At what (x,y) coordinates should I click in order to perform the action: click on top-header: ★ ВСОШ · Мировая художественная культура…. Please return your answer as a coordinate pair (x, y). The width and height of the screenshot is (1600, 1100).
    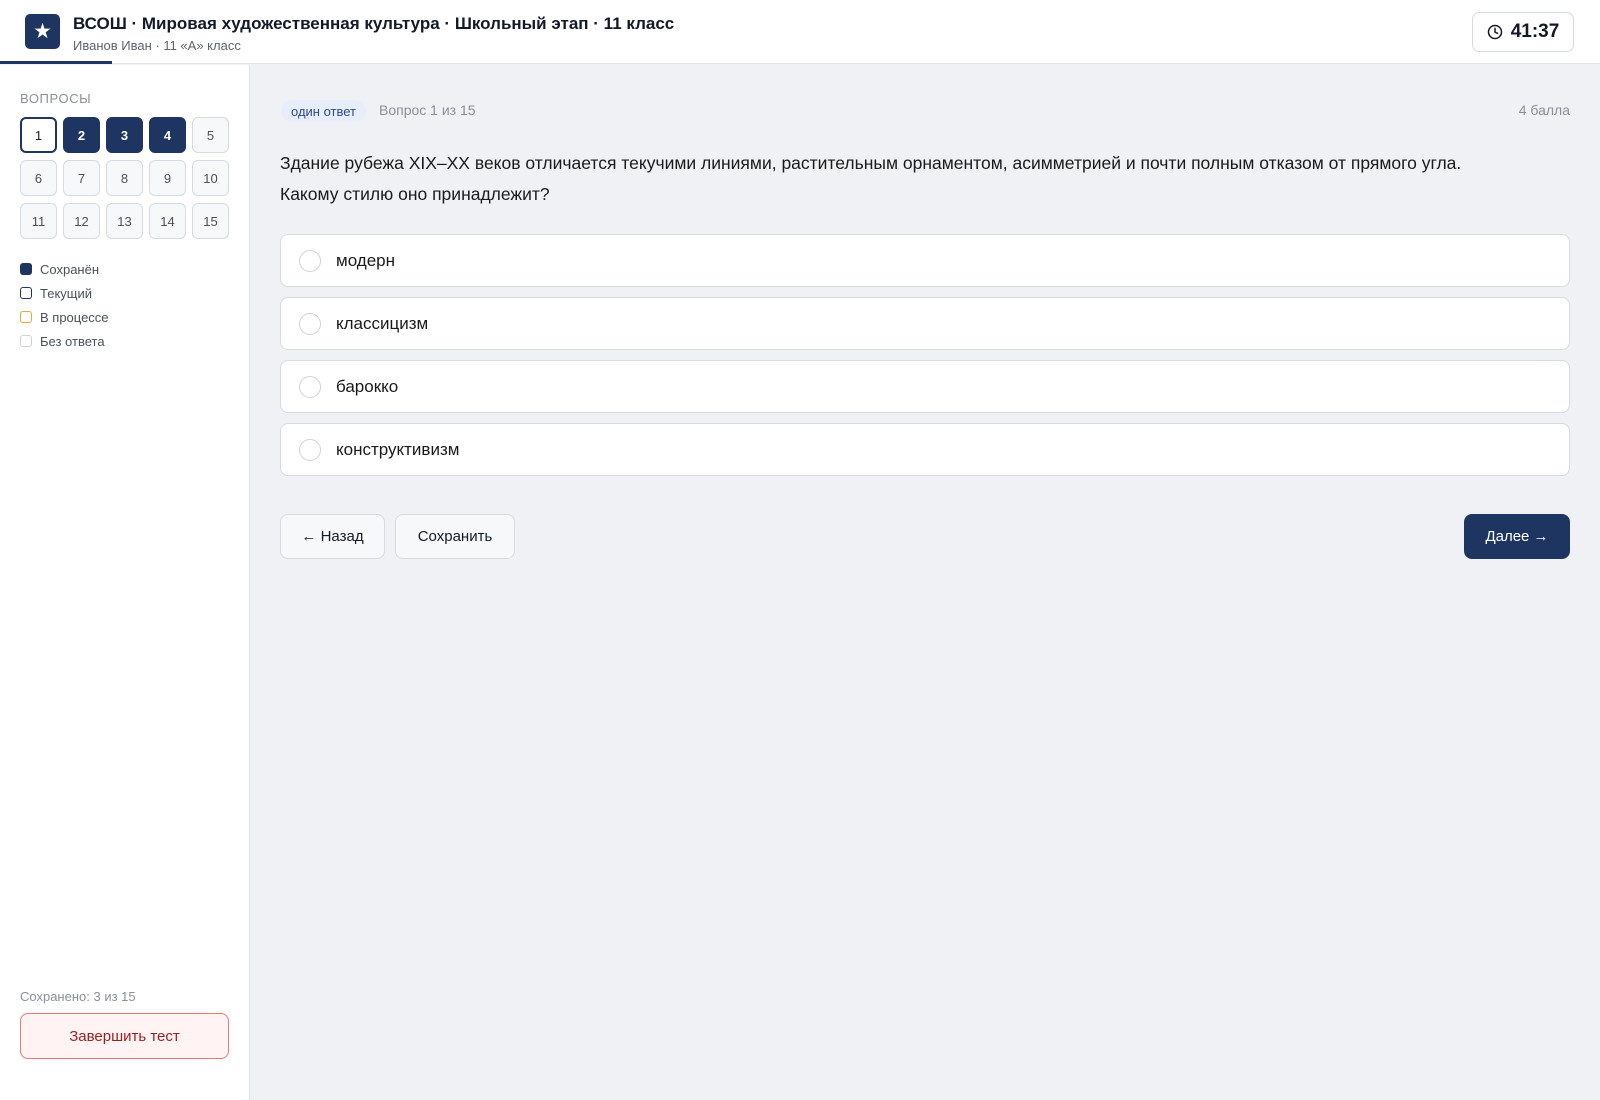
    Looking at the image, I should click on (800, 32).